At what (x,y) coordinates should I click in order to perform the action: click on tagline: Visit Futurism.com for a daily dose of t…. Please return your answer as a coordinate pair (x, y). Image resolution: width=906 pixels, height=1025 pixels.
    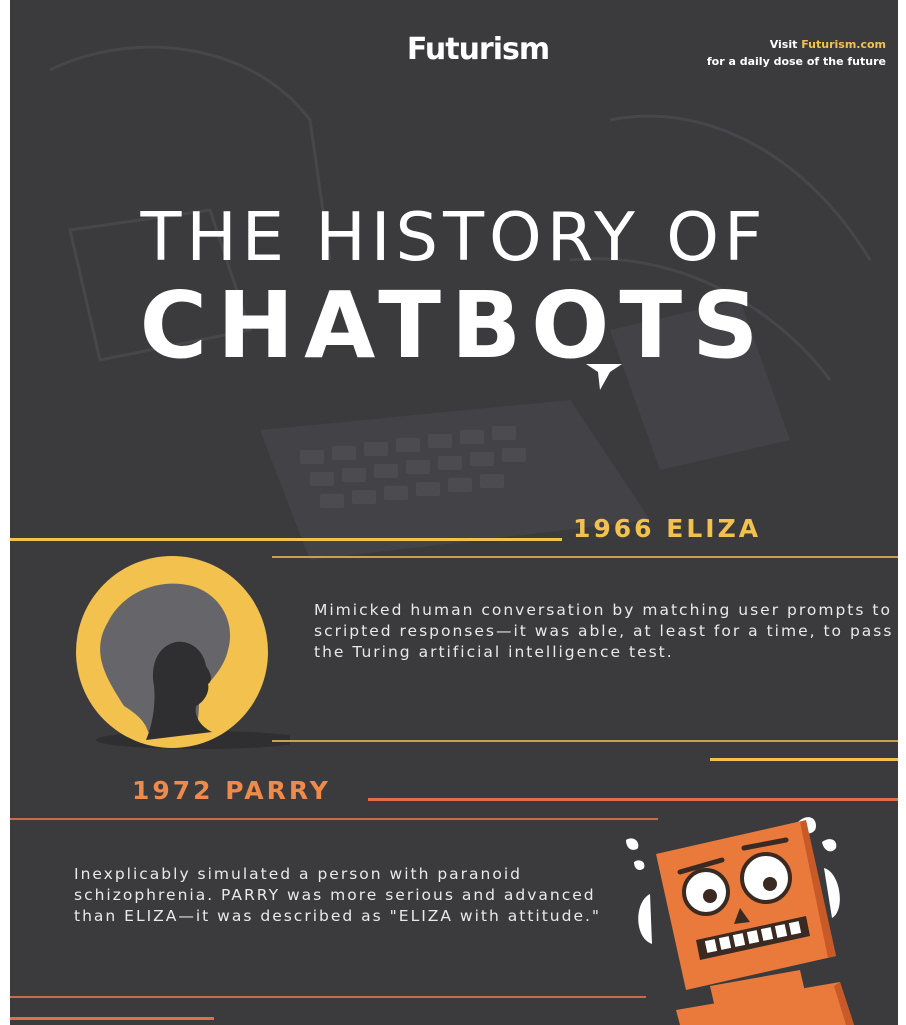
    Looking at the image, I should click on (796, 53).